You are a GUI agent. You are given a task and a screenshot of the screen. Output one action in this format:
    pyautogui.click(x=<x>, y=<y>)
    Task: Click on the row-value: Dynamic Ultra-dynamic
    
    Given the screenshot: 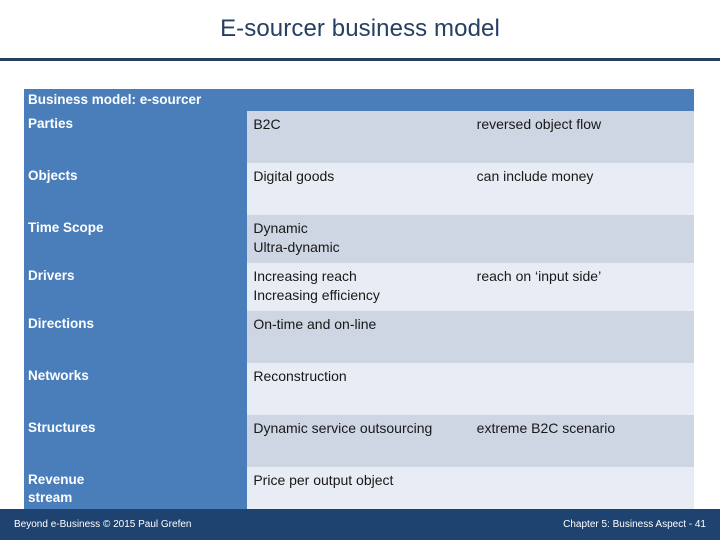 What is the action you would take?
    pyautogui.click(x=359, y=239)
    